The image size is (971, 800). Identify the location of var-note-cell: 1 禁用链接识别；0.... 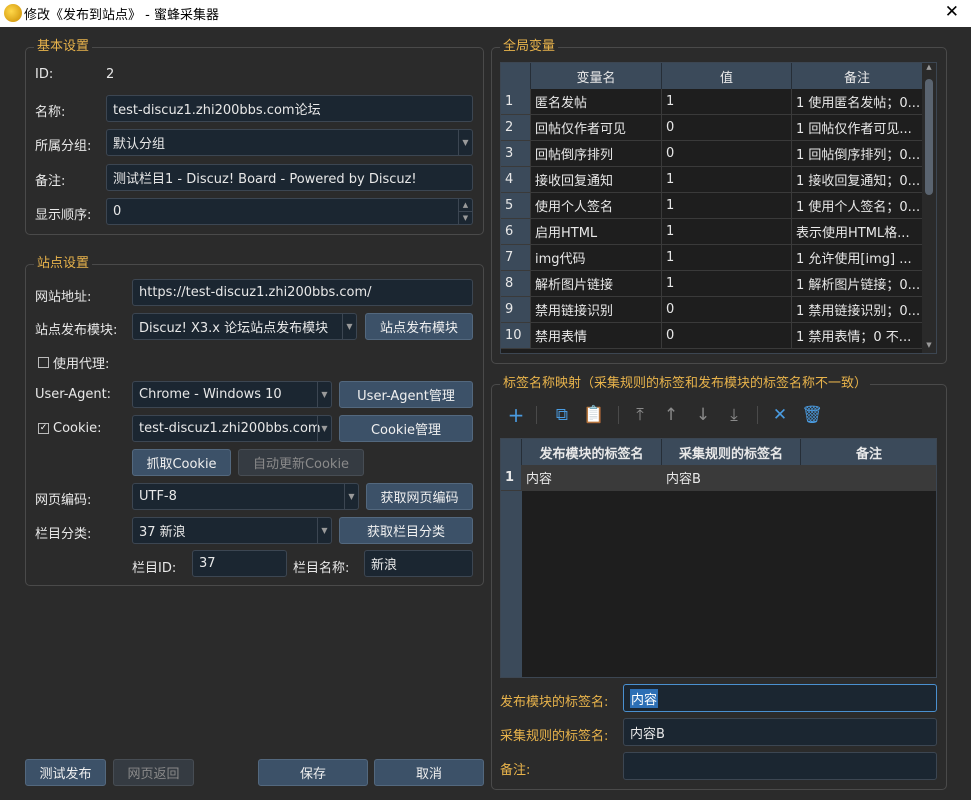
(857, 309).